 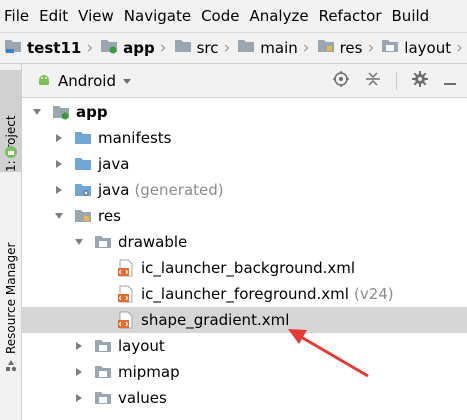 I want to click on tree-item-layout: layout, so click(x=244, y=346).